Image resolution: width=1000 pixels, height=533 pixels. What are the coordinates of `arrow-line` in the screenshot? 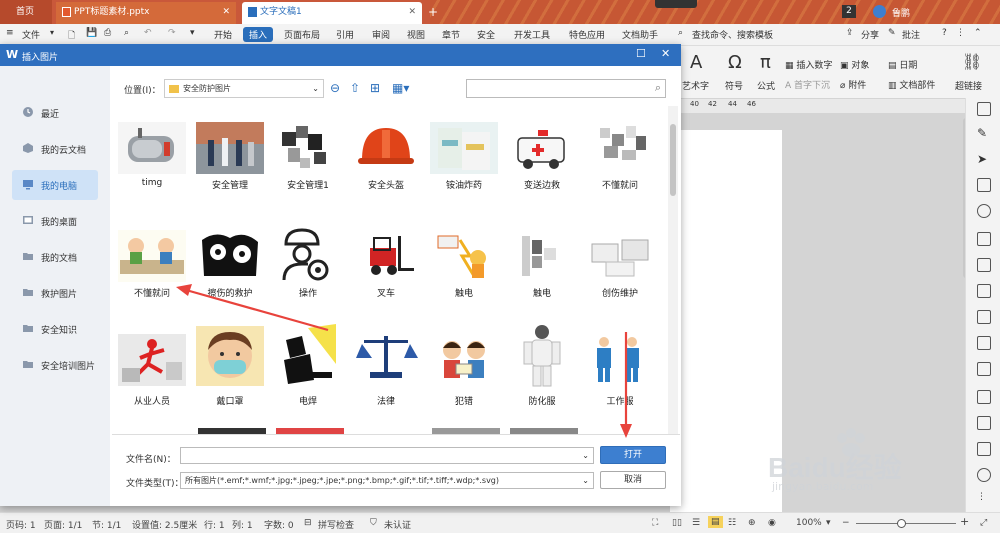 It's located at (257, 310).